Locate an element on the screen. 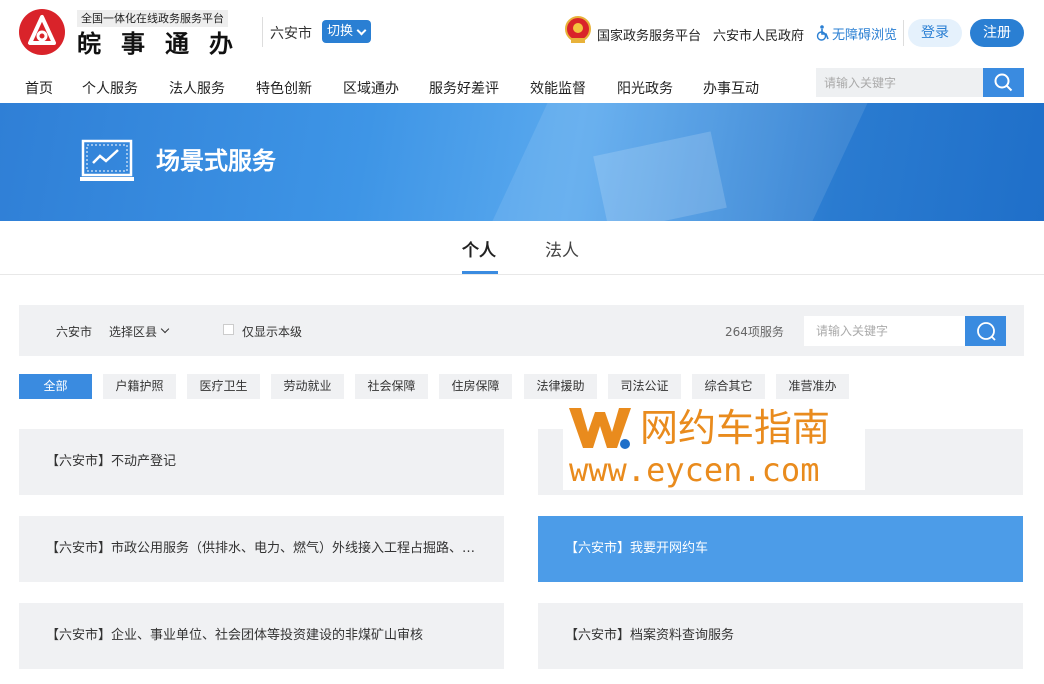 The image size is (1044, 684). category-all: 全部 is located at coordinates (55, 386).